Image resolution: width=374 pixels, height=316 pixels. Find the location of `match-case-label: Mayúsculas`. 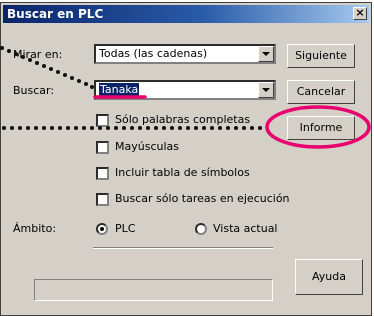

match-case-label: Mayúsculas is located at coordinates (147, 147).